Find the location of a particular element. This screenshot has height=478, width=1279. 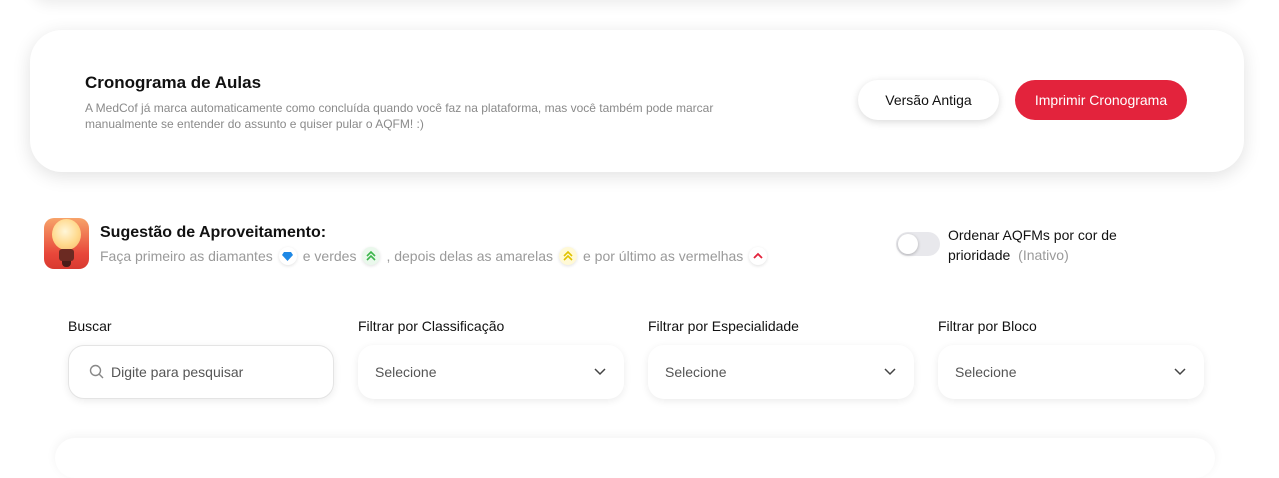

search-field: Digite para pesquisar is located at coordinates (201, 372).